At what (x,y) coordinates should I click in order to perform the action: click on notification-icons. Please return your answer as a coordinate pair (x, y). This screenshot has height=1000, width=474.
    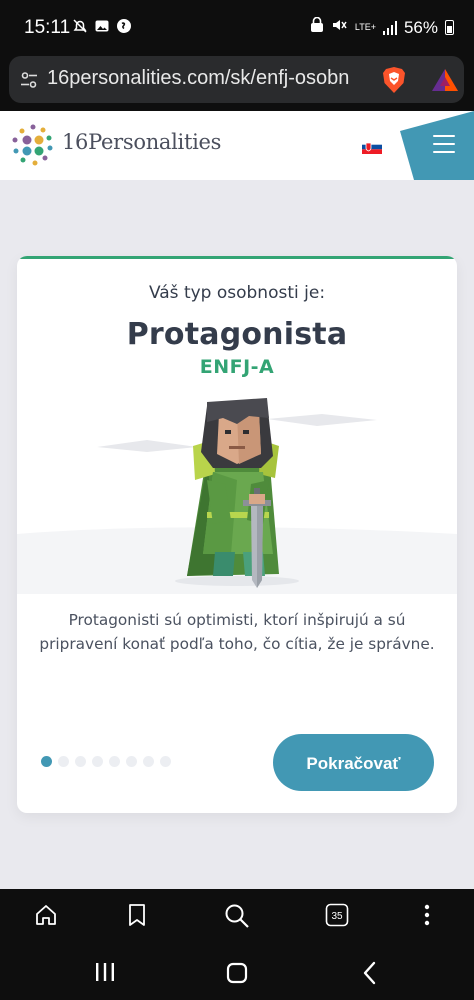
    Looking at the image, I should click on (102, 26).